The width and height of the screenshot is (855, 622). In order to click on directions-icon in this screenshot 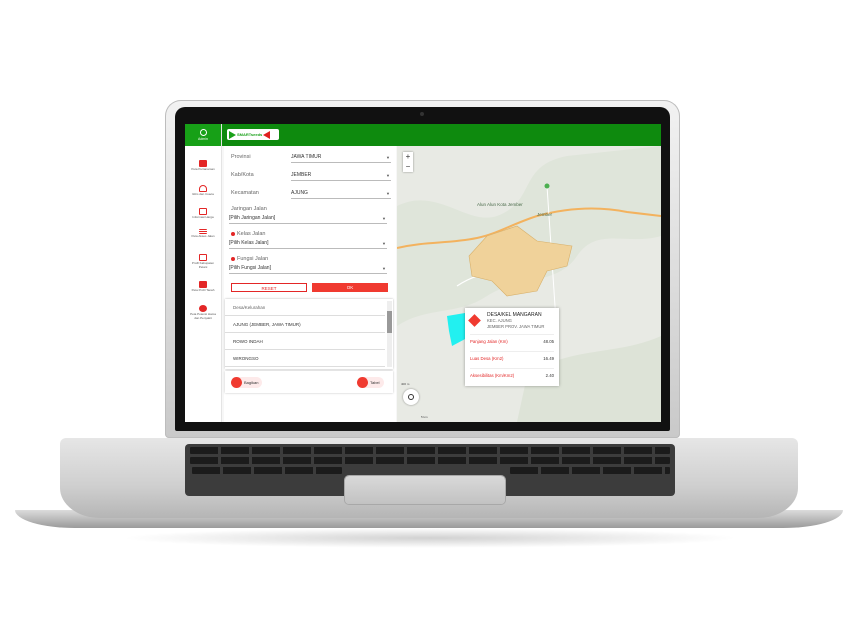, I will do `click(474, 320)`.